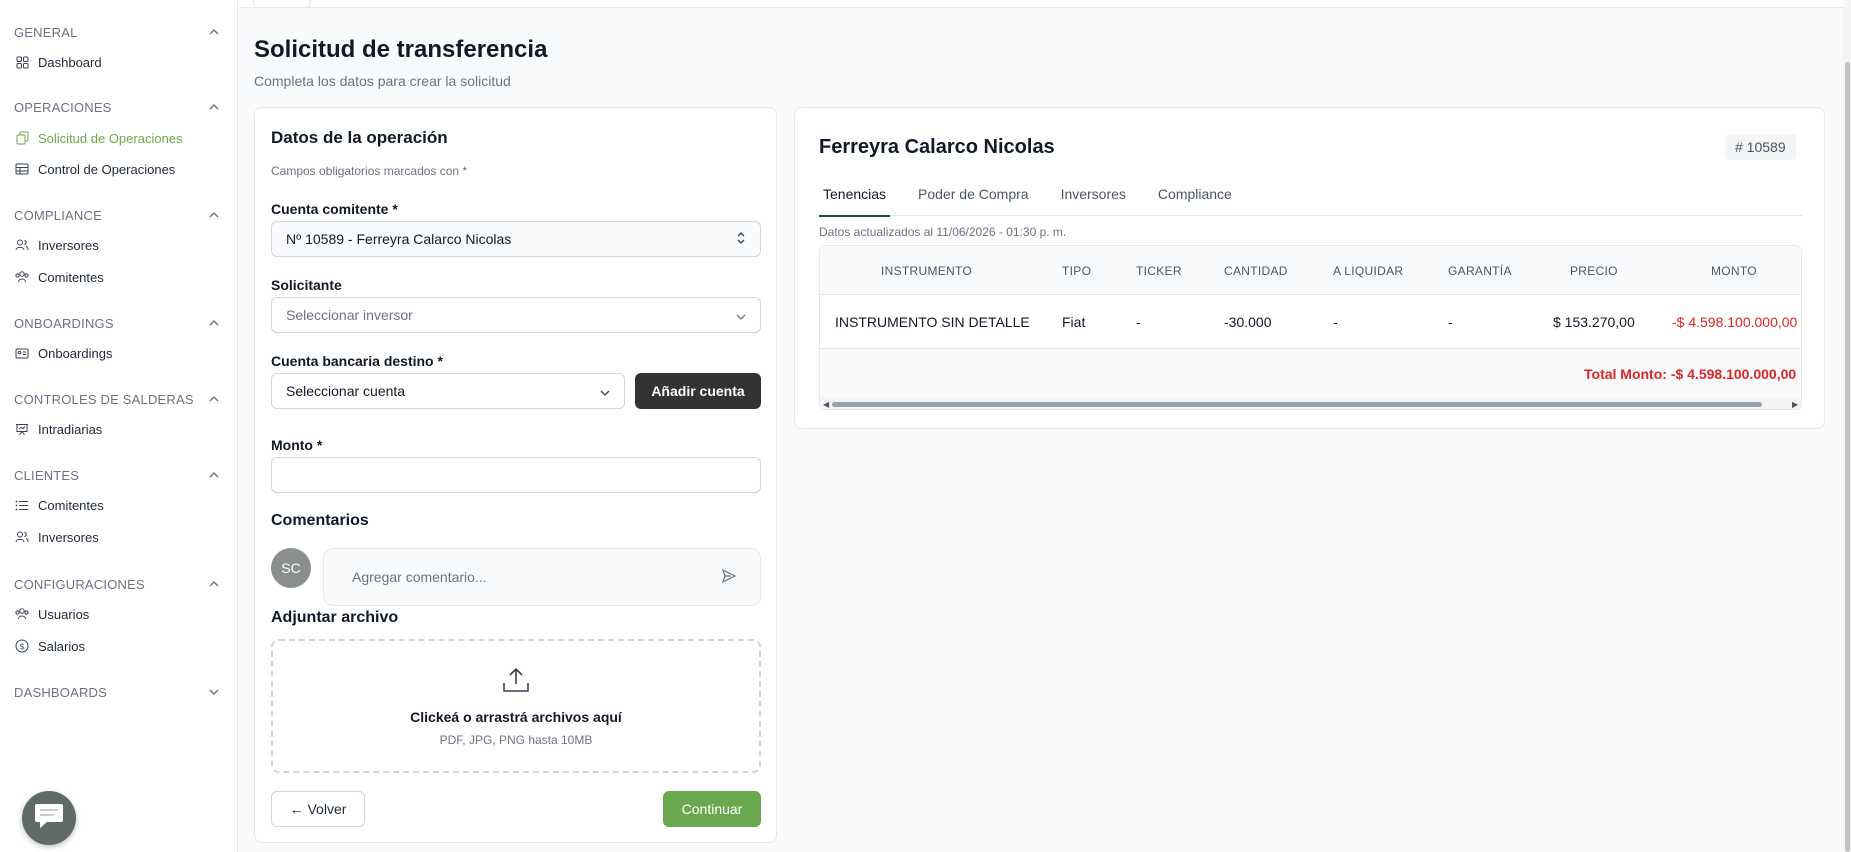  I want to click on tab-inversores: Inversores, so click(1093, 194).